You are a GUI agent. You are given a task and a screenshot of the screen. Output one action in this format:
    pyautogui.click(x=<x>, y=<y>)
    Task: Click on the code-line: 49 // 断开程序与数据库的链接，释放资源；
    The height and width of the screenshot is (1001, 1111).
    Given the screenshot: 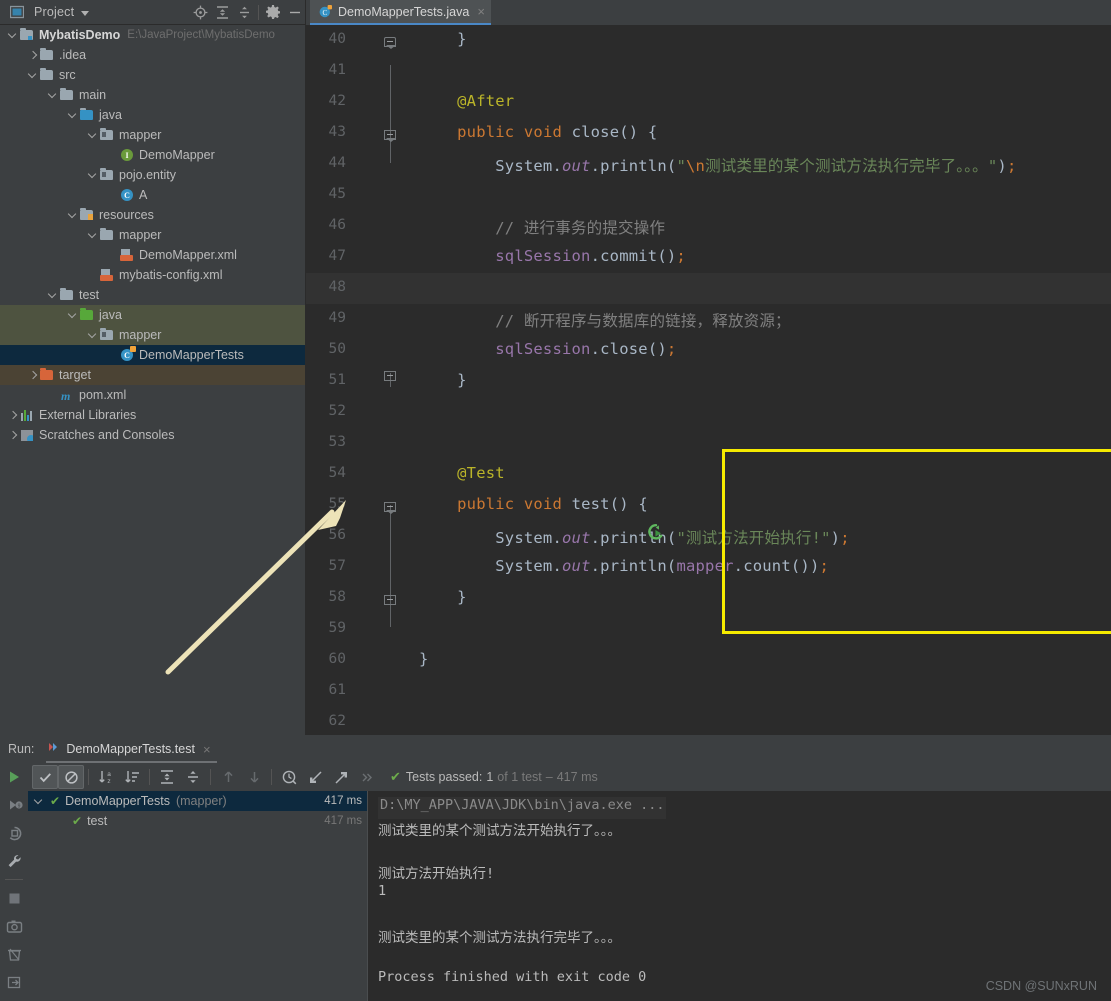 What is the action you would take?
    pyautogui.click(x=708, y=319)
    